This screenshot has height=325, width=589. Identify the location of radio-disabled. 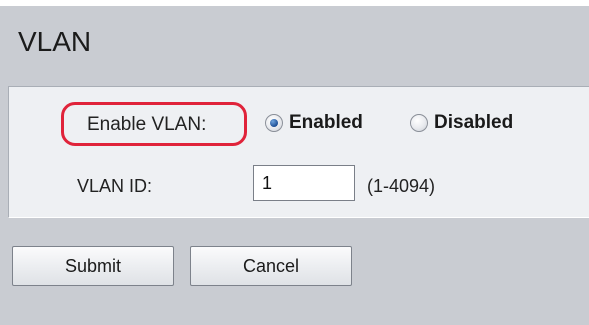
(419, 123).